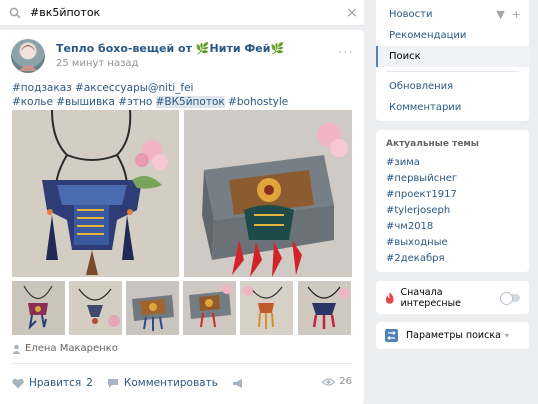 The height and width of the screenshot is (404, 538). Describe the element at coordinates (452, 86) in the screenshot. I see `menu-item-updates: Обновления` at that location.